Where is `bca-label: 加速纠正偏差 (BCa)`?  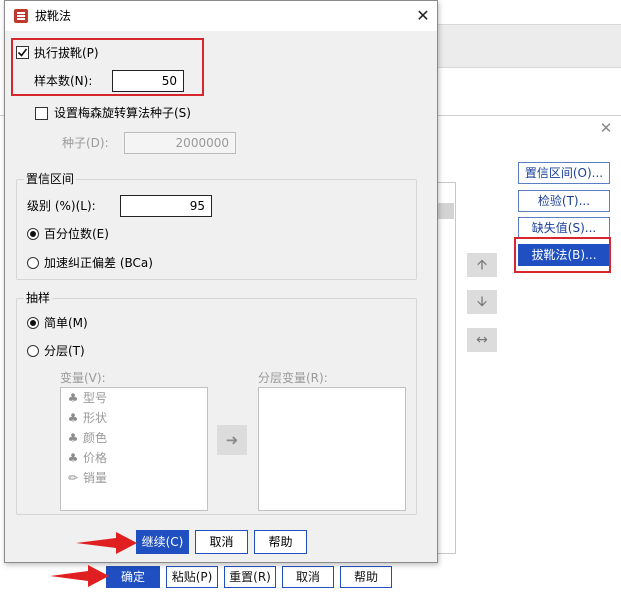 bca-label: 加速纠正偏差 (BCa) is located at coordinates (98, 263).